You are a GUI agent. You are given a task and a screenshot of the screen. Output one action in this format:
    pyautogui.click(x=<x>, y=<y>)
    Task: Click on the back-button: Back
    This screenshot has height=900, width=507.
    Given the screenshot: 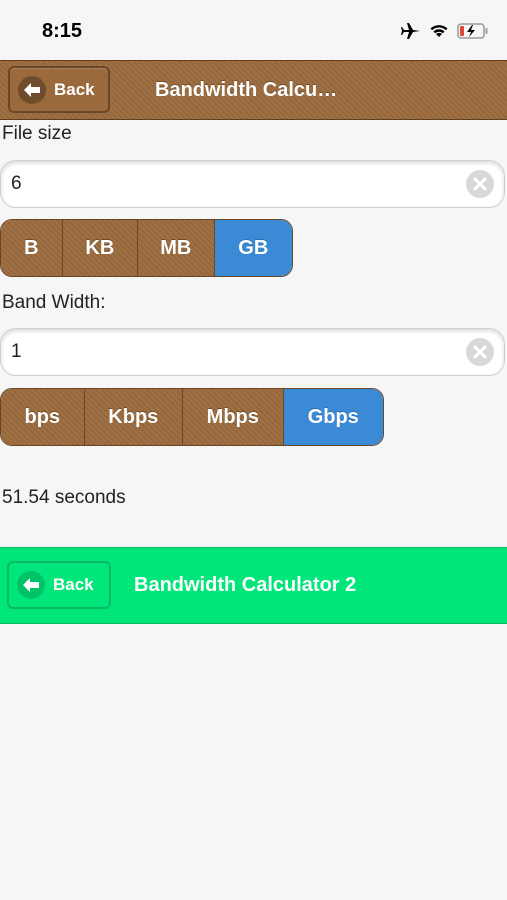 What is the action you would take?
    pyautogui.click(x=59, y=89)
    